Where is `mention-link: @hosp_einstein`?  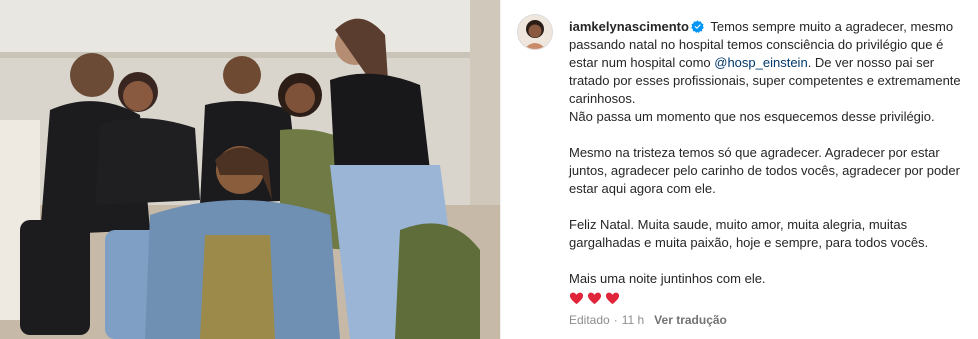
mention-link: @hosp_einstein is located at coordinates (760, 62).